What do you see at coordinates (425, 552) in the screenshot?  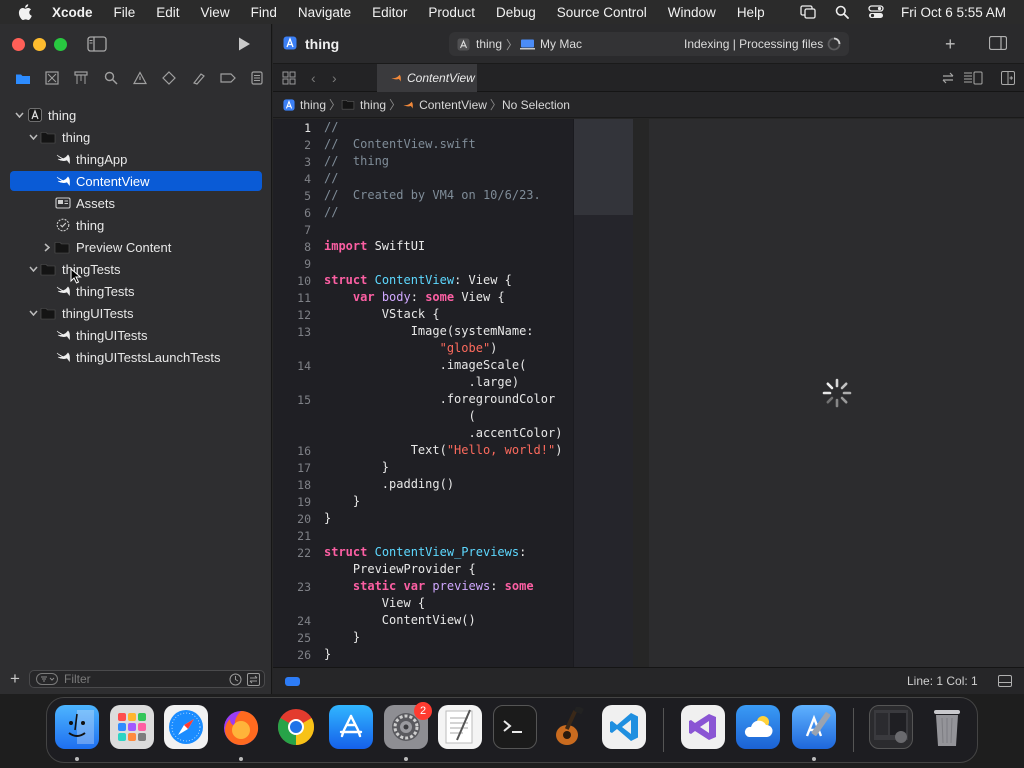 I see `code-line: struct ContentView_Previews:` at bounding box center [425, 552].